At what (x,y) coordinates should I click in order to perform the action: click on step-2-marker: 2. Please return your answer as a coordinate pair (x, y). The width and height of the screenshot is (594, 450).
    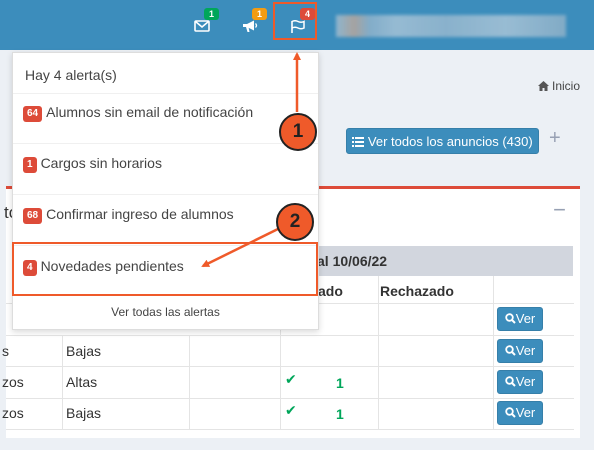
    Looking at the image, I should click on (295, 222).